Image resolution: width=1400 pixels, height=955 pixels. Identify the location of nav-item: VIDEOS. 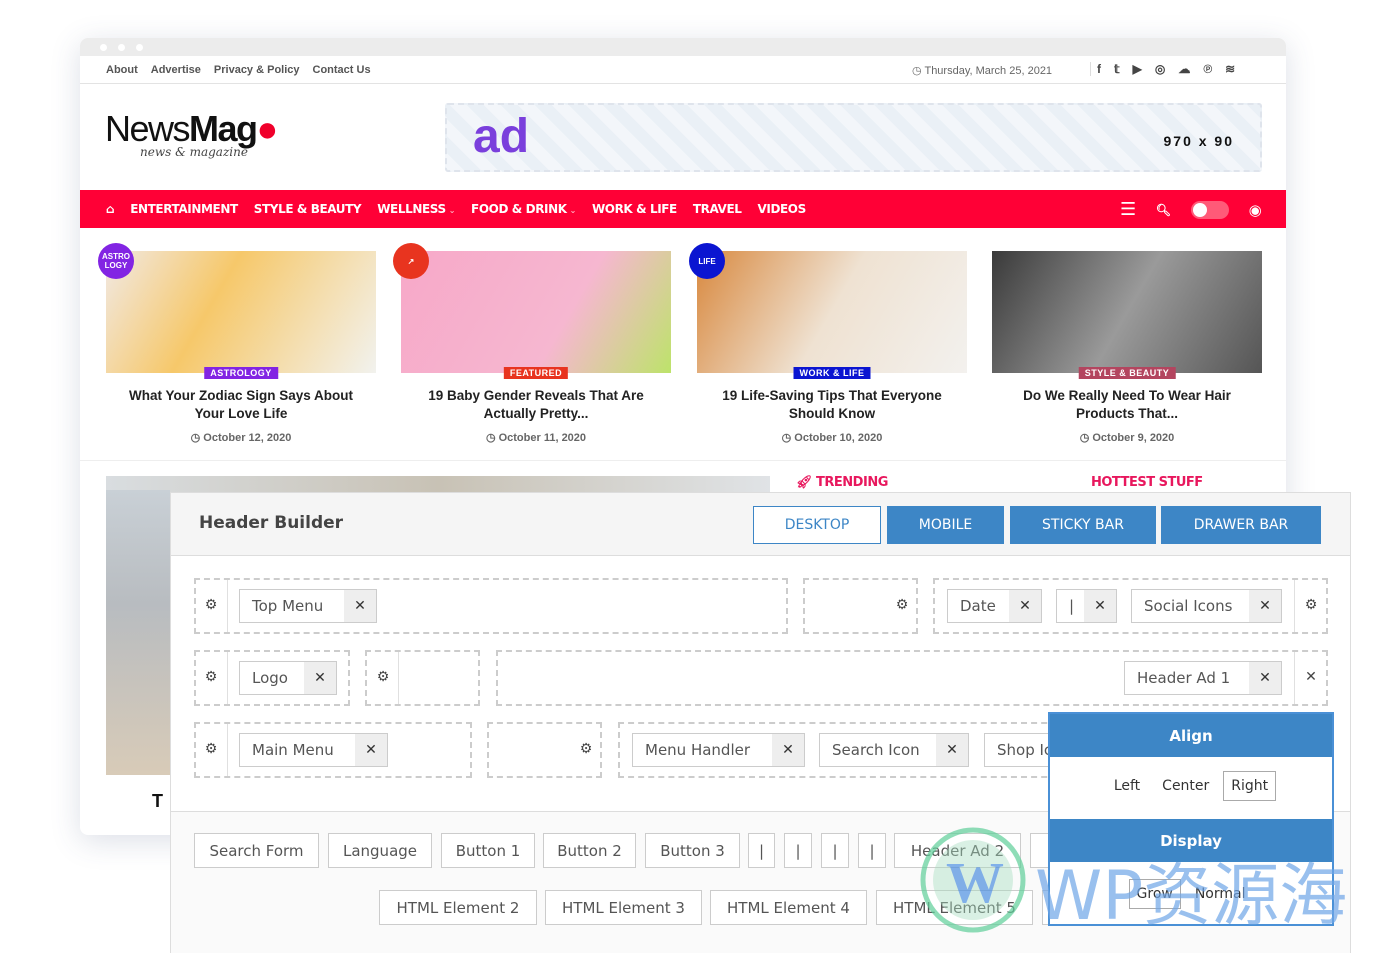
(782, 209).